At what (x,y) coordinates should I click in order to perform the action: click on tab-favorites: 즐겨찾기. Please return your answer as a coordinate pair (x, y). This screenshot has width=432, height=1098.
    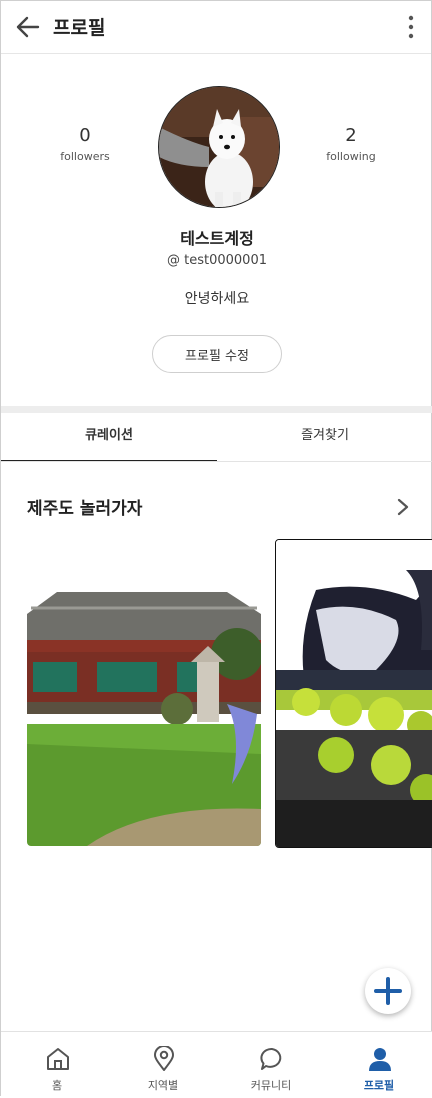
    Looking at the image, I should click on (324, 436).